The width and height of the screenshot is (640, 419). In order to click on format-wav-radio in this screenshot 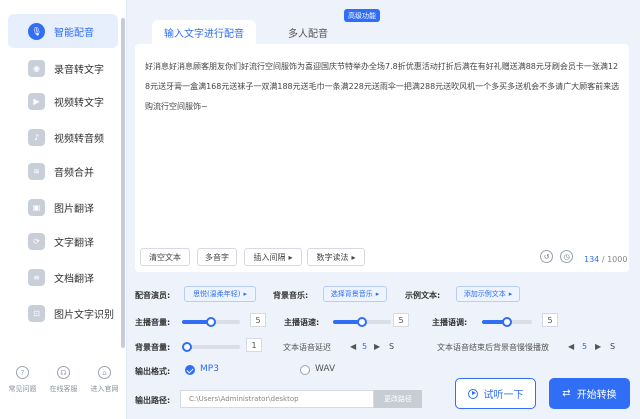, I will do `click(305, 370)`.